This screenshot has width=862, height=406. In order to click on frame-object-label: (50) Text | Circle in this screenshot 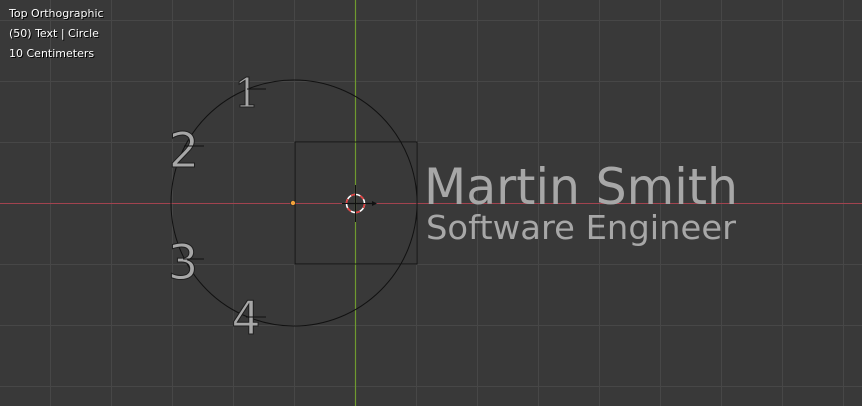, I will do `click(54, 33)`.